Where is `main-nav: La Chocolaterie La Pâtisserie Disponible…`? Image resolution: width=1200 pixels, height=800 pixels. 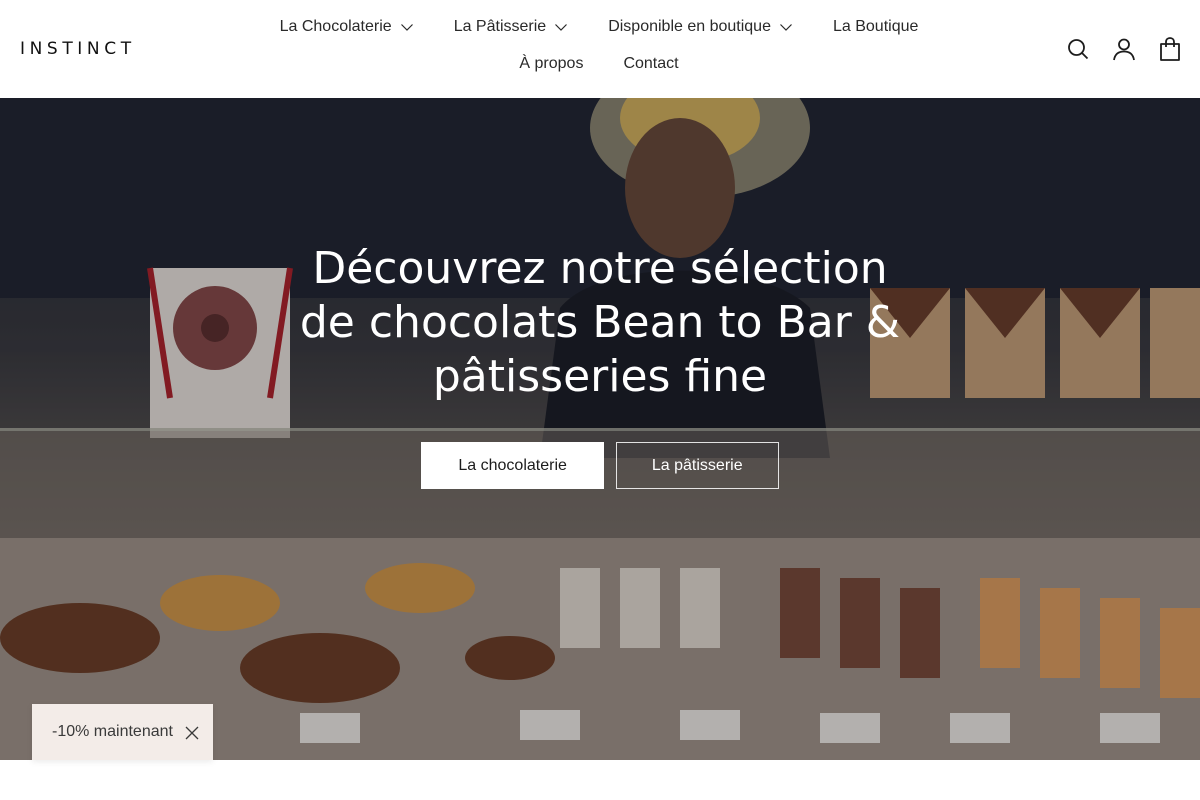
main-nav: La Chocolaterie La Pâtisserie Disponible… is located at coordinates (599, 45).